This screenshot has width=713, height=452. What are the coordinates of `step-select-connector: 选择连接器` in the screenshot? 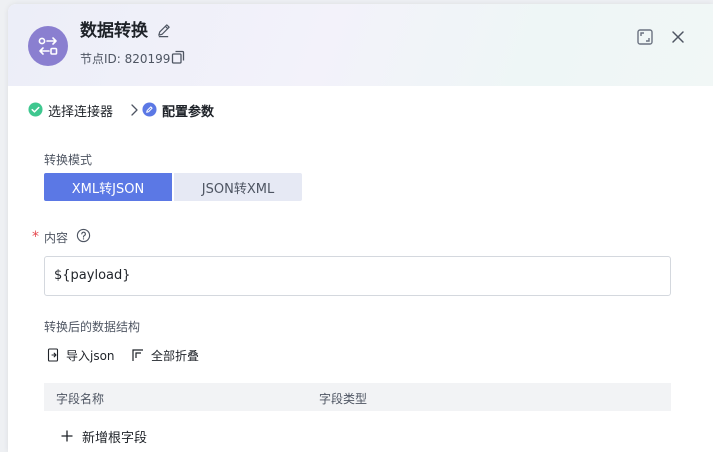 It's located at (80, 110).